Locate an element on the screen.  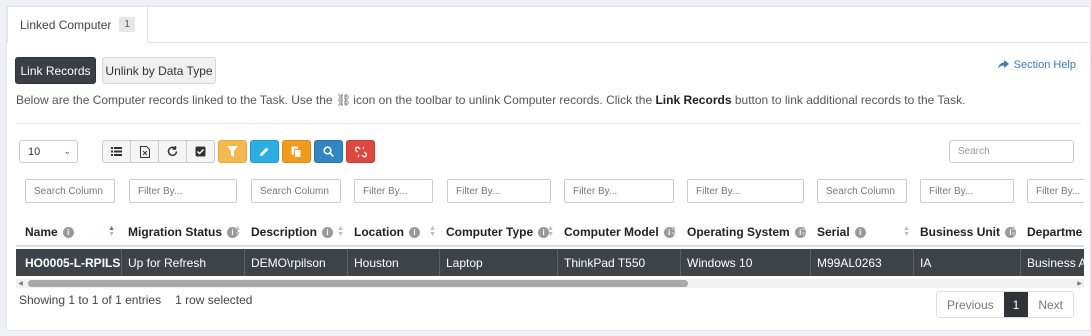
cell-computer-type: Laptop is located at coordinates (499, 262).